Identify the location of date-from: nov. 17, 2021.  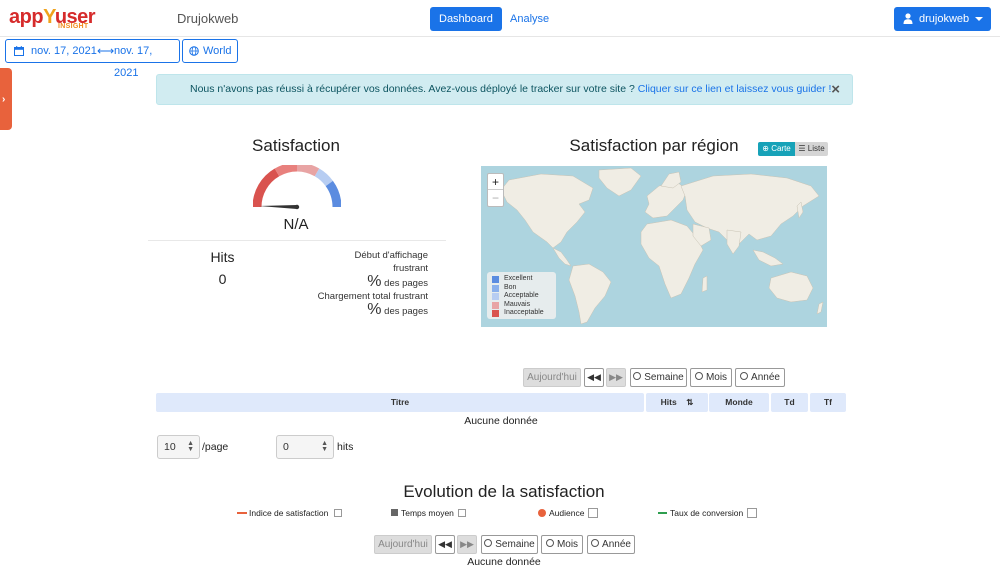
(64, 51).